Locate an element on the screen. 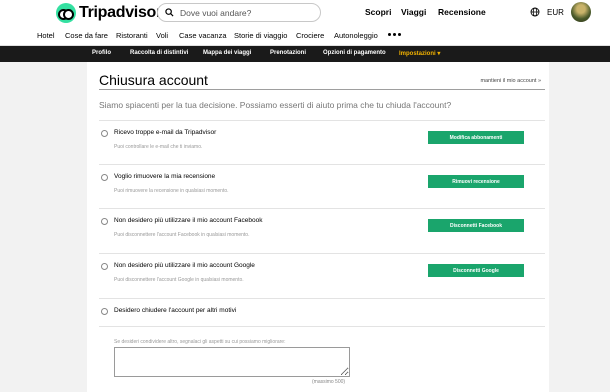 Image resolution: width=610 pixels, height=392 pixels. remove-review-button: Rimuovi recensione is located at coordinates (476, 181).